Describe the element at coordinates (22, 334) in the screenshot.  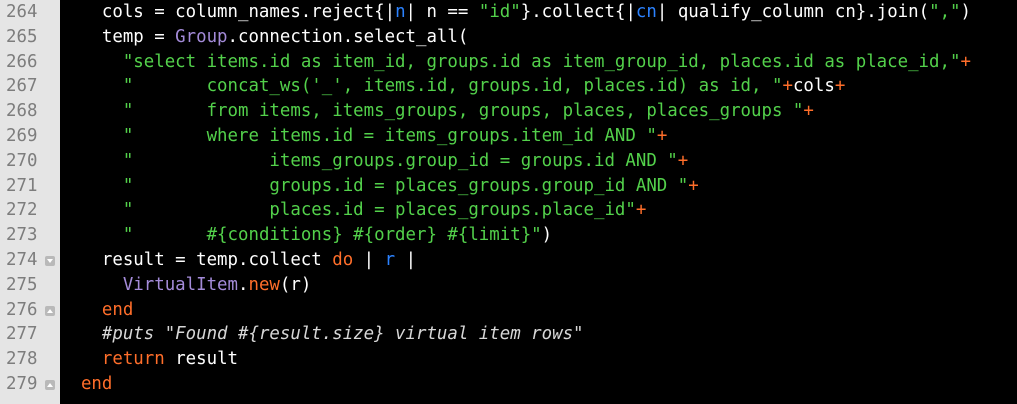
I see `line-number: 277` at that location.